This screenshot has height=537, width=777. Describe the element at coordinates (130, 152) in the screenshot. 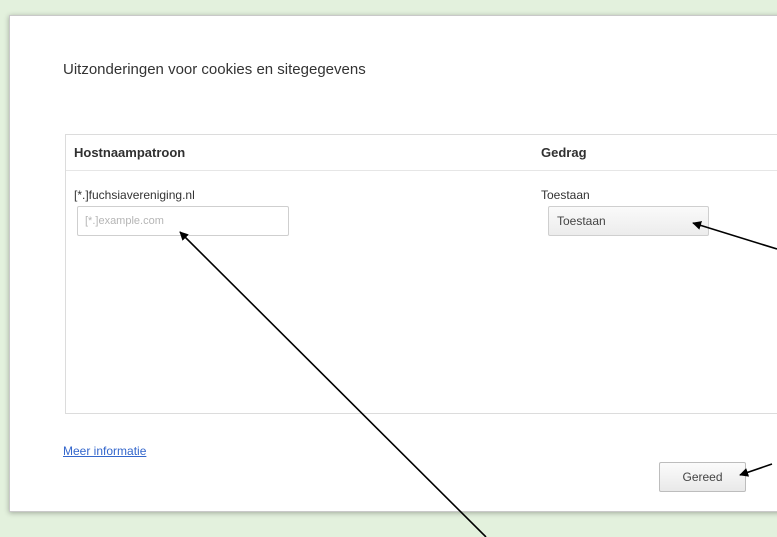

I see `column-header-hostname-pattern: Hostnaampatroon` at that location.